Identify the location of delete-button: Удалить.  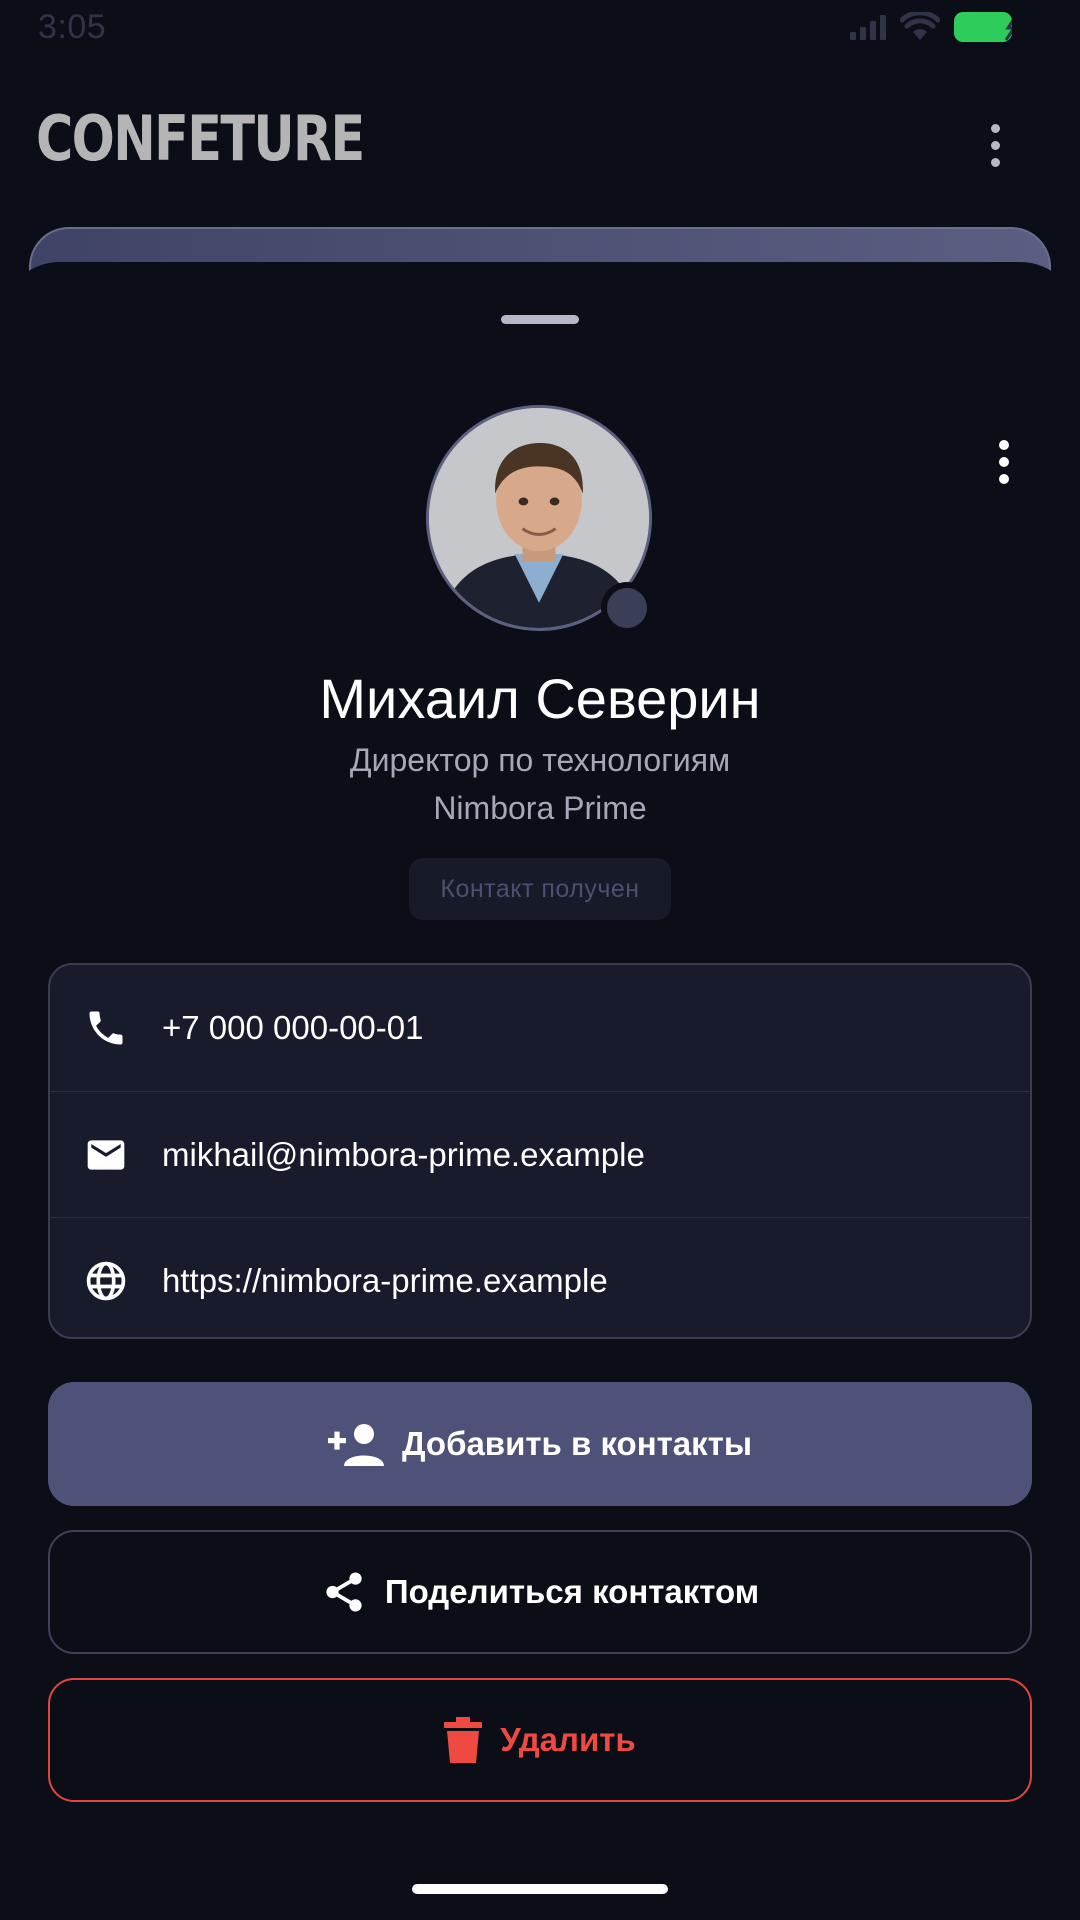
(540, 1740).